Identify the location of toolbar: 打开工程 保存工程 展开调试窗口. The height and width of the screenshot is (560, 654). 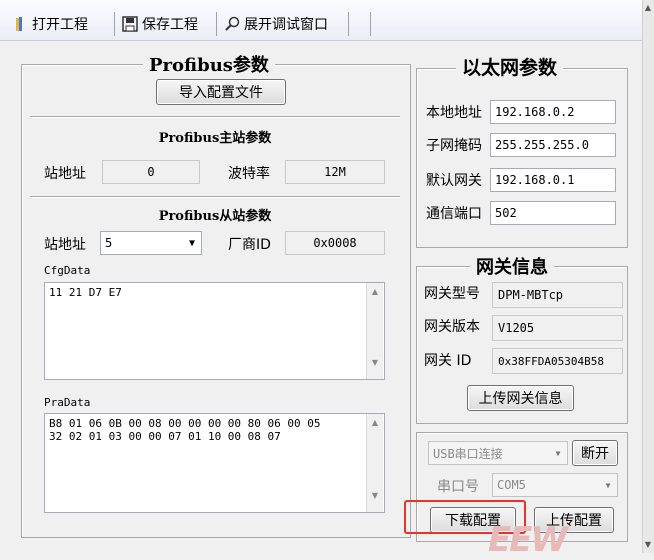
(321, 20).